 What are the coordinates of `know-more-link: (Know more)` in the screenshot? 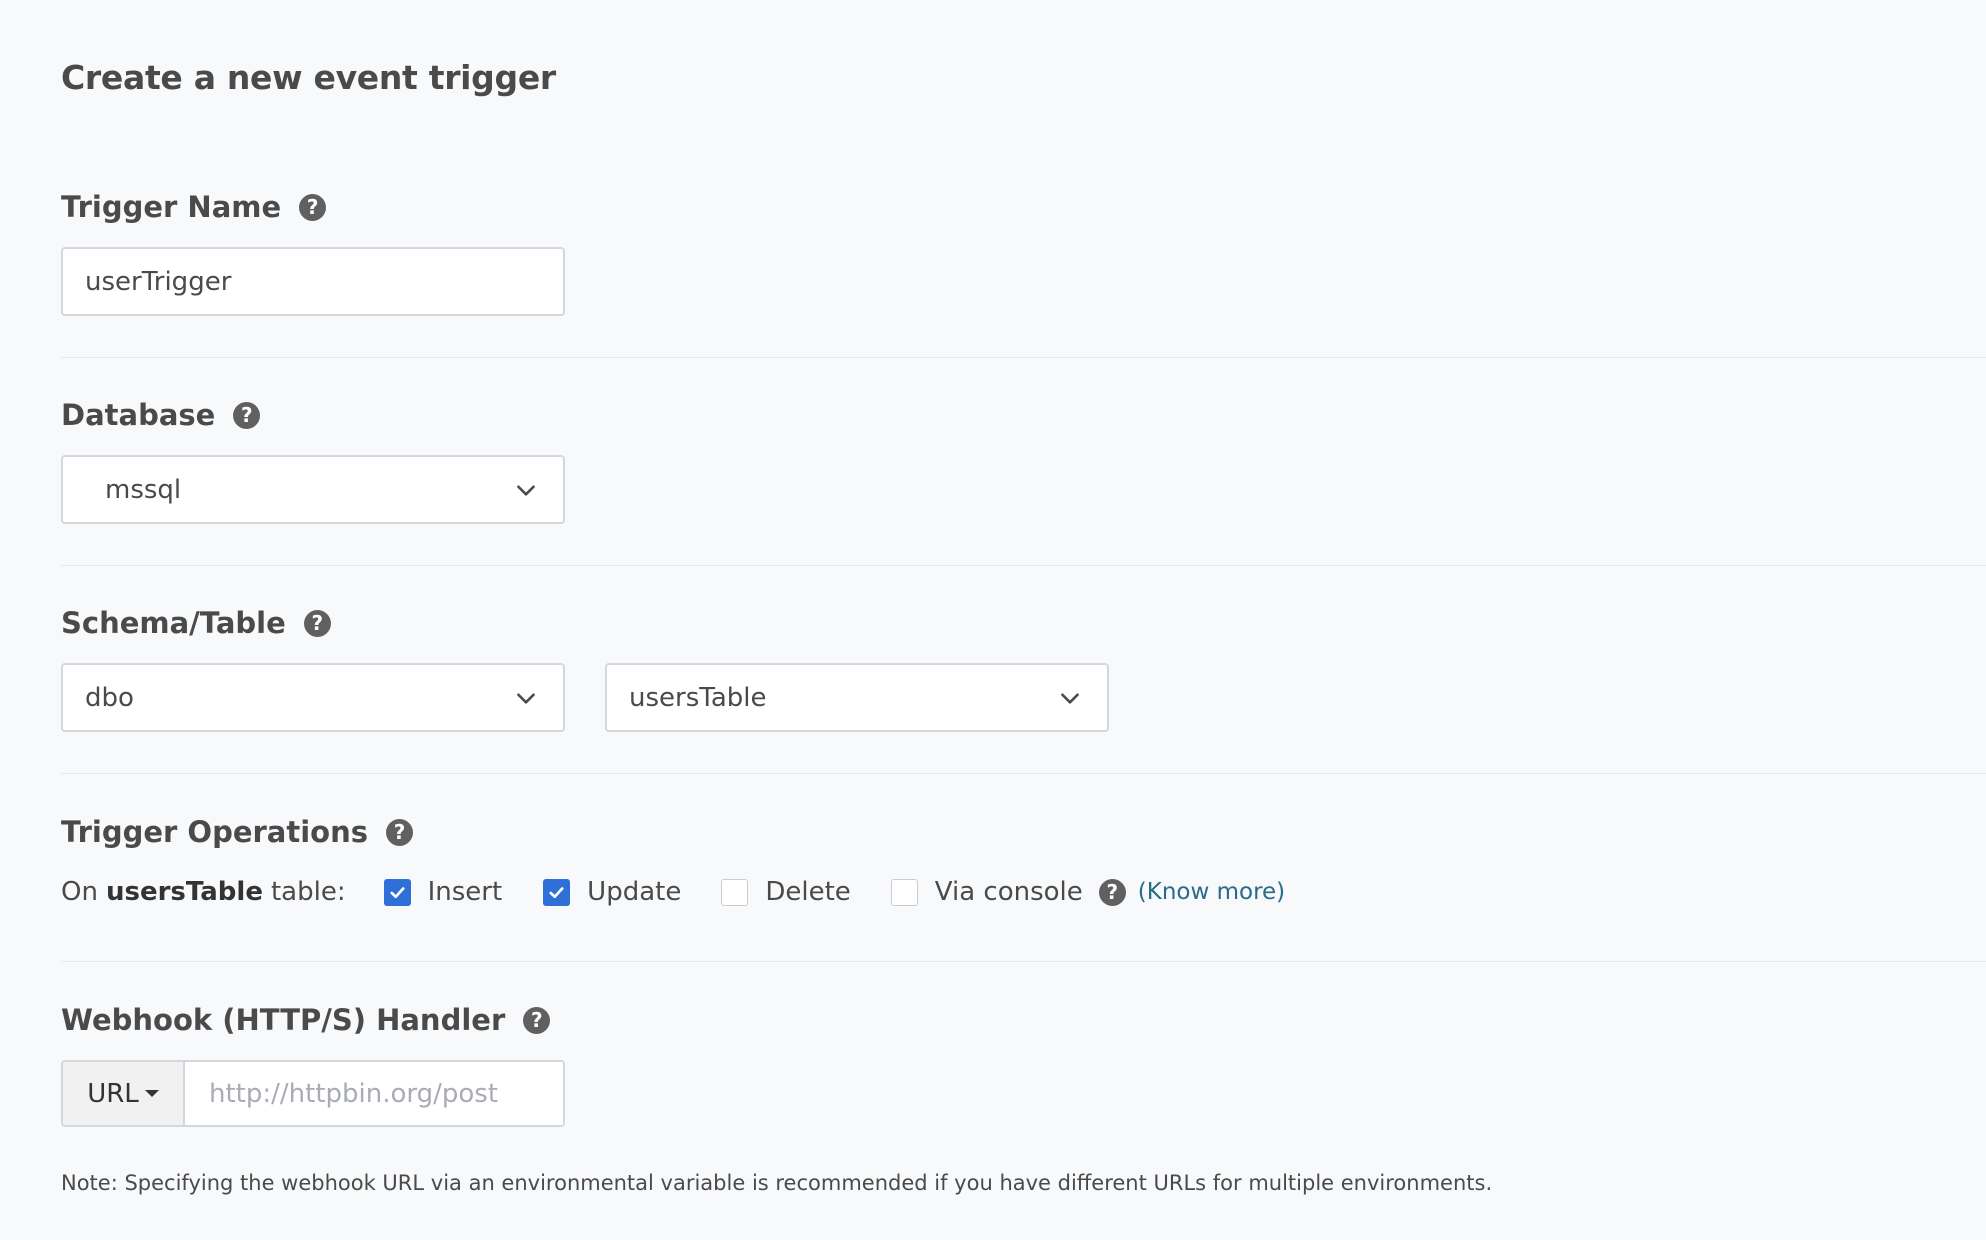 It's located at (1211, 892).